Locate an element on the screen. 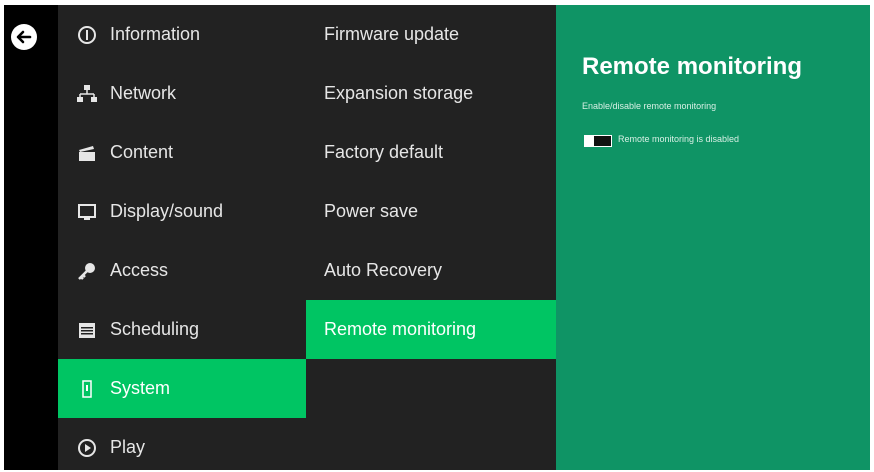 The image size is (874, 472). menu-item-label: Access is located at coordinates (139, 270).